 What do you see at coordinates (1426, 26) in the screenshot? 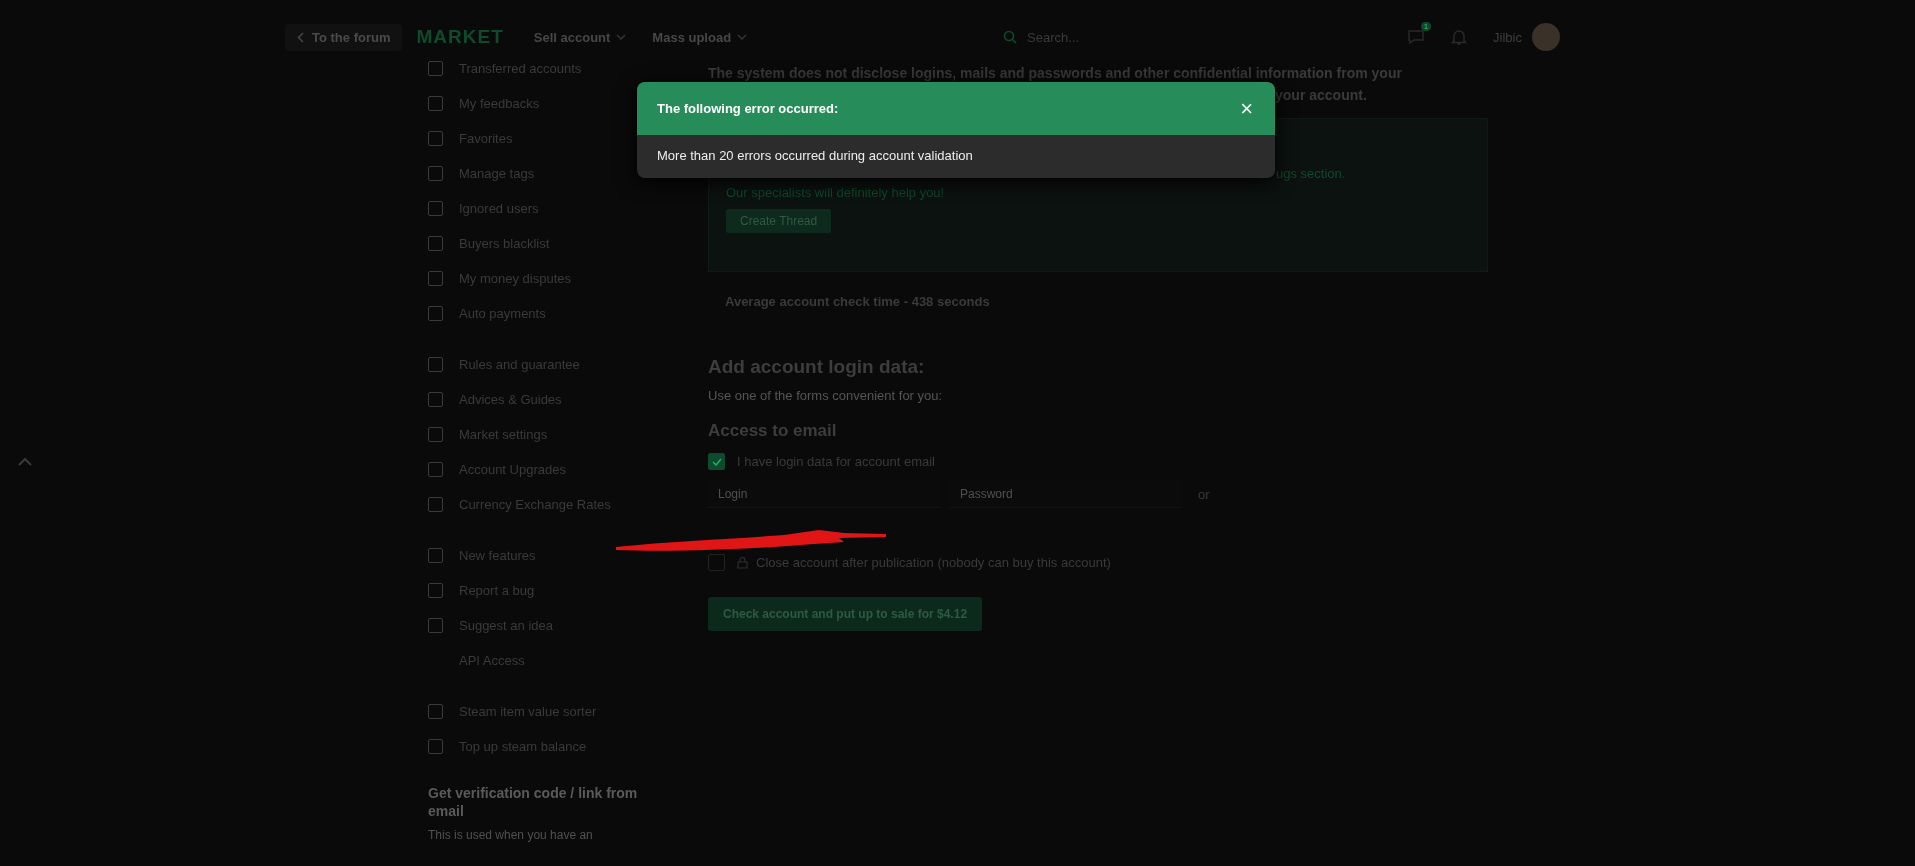
I see `message-count: 1` at bounding box center [1426, 26].